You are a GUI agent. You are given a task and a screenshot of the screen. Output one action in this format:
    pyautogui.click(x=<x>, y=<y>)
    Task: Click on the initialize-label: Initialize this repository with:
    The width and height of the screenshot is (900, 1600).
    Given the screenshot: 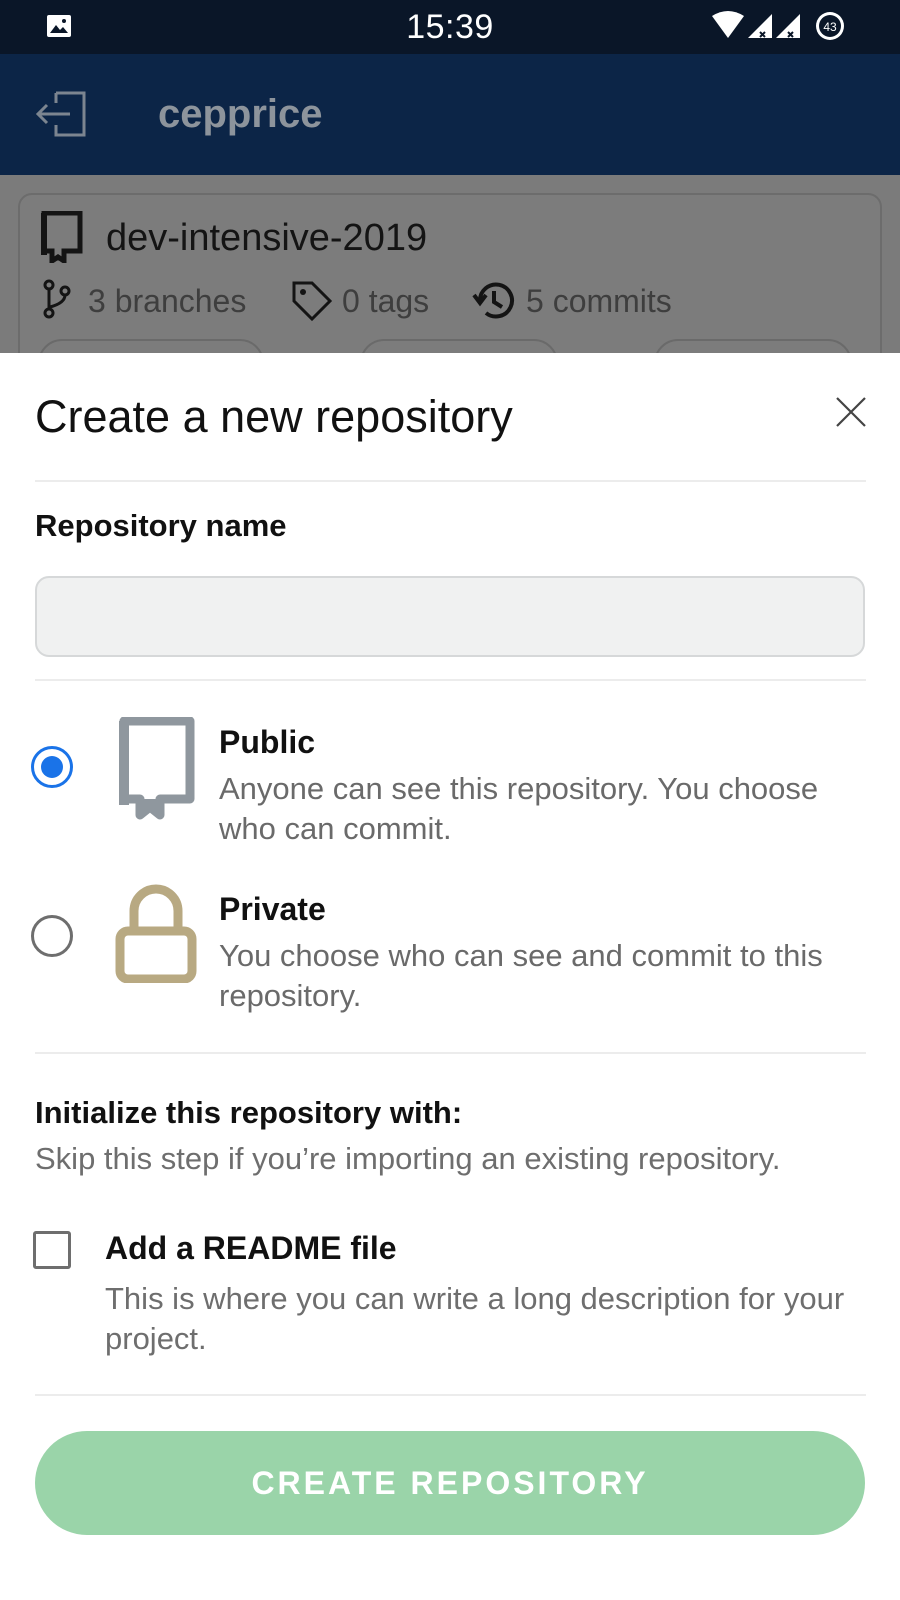 What is the action you would take?
    pyautogui.click(x=249, y=1112)
    